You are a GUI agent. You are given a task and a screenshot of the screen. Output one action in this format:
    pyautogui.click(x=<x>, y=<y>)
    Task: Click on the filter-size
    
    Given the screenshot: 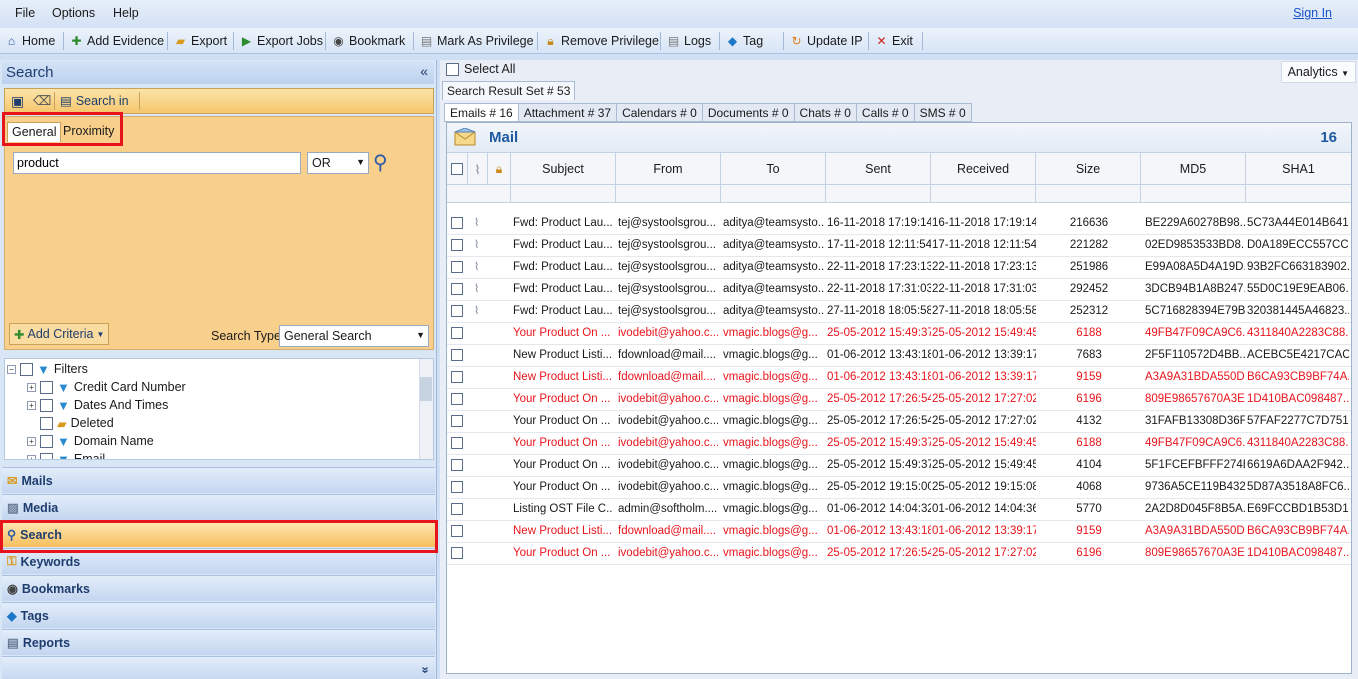 What is the action you would take?
    pyautogui.click(x=1088, y=194)
    